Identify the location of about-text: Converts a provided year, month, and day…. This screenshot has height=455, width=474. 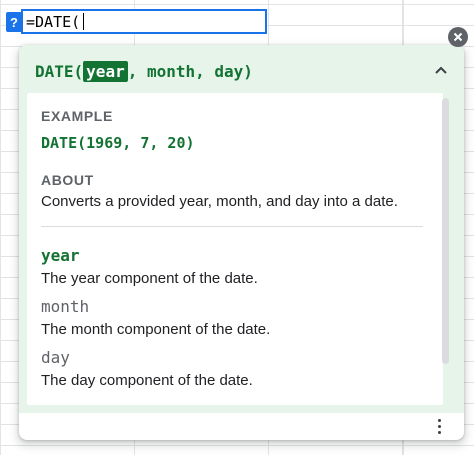
(219, 201).